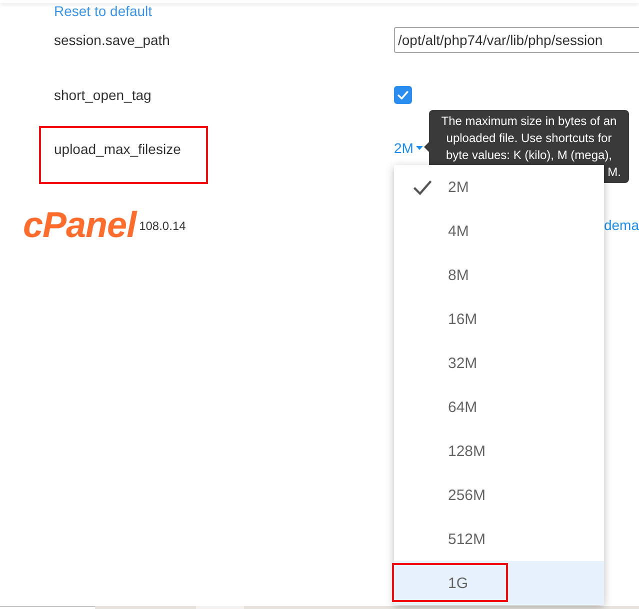  I want to click on menu-item: 32M, so click(499, 363).